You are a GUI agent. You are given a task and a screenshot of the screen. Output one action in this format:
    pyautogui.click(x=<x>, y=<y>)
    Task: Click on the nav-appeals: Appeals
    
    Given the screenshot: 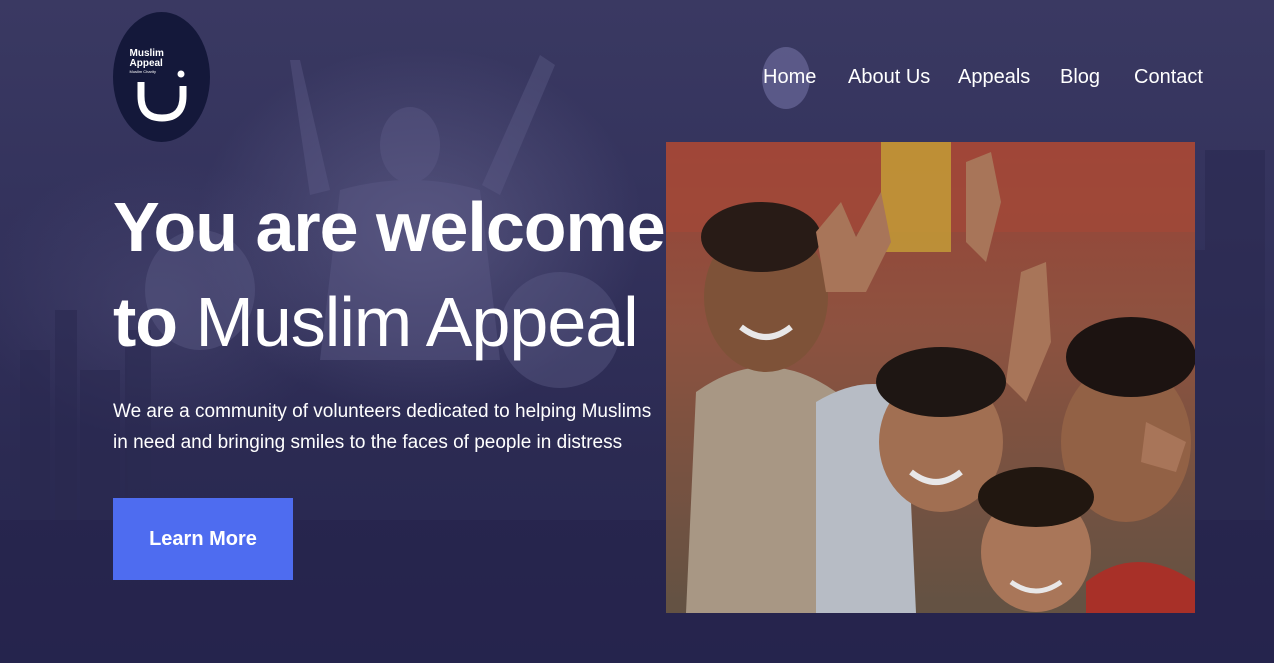 What is the action you would take?
    pyautogui.click(x=994, y=77)
    